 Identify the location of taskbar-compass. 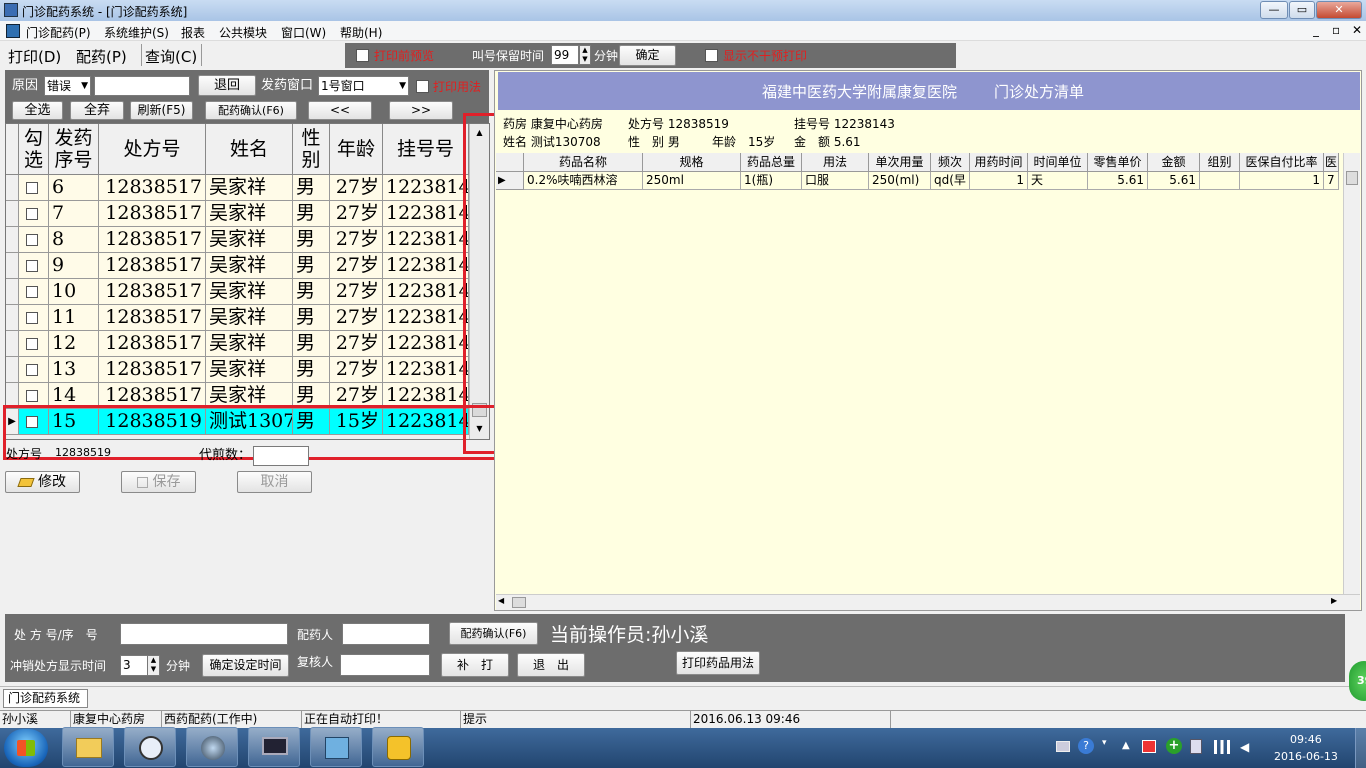
(212, 747).